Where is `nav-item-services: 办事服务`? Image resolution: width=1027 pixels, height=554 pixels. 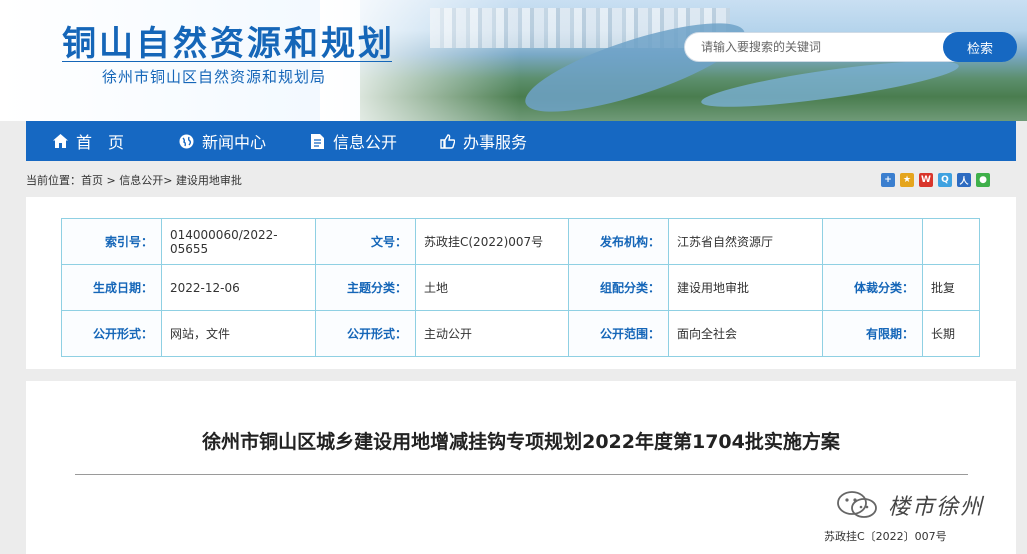 nav-item-services: 办事服务 is located at coordinates (483, 141).